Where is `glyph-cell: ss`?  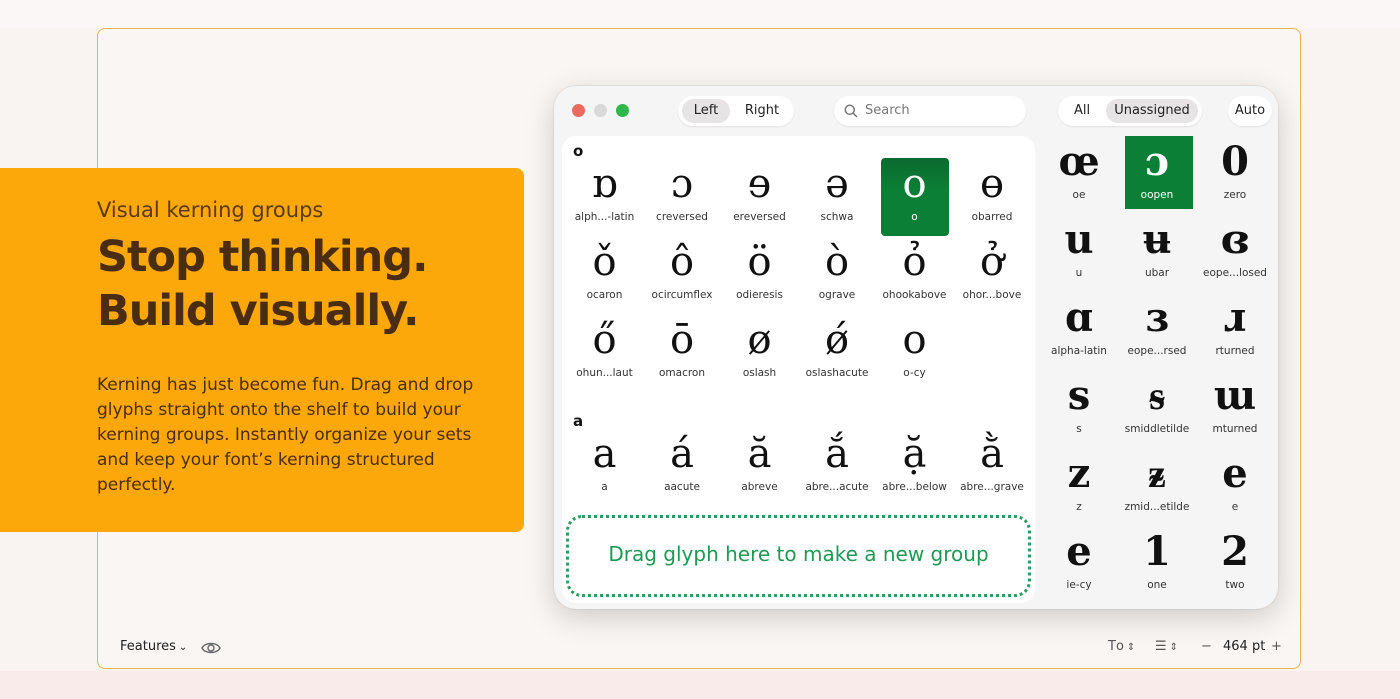 glyph-cell: ss is located at coordinates (1079, 409).